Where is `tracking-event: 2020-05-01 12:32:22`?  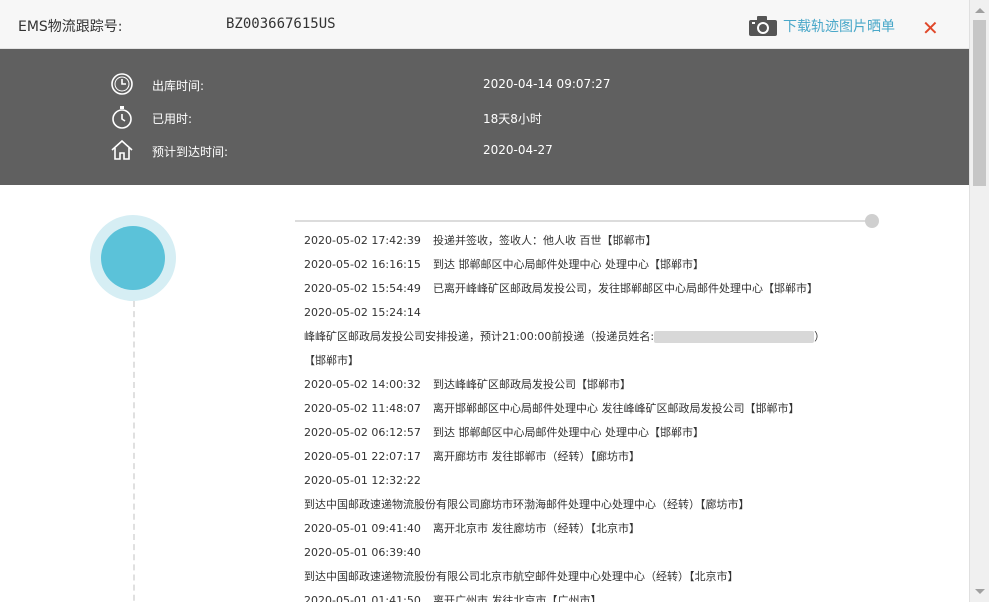 tracking-event: 2020-05-01 12:32:22 is located at coordinates (589, 481).